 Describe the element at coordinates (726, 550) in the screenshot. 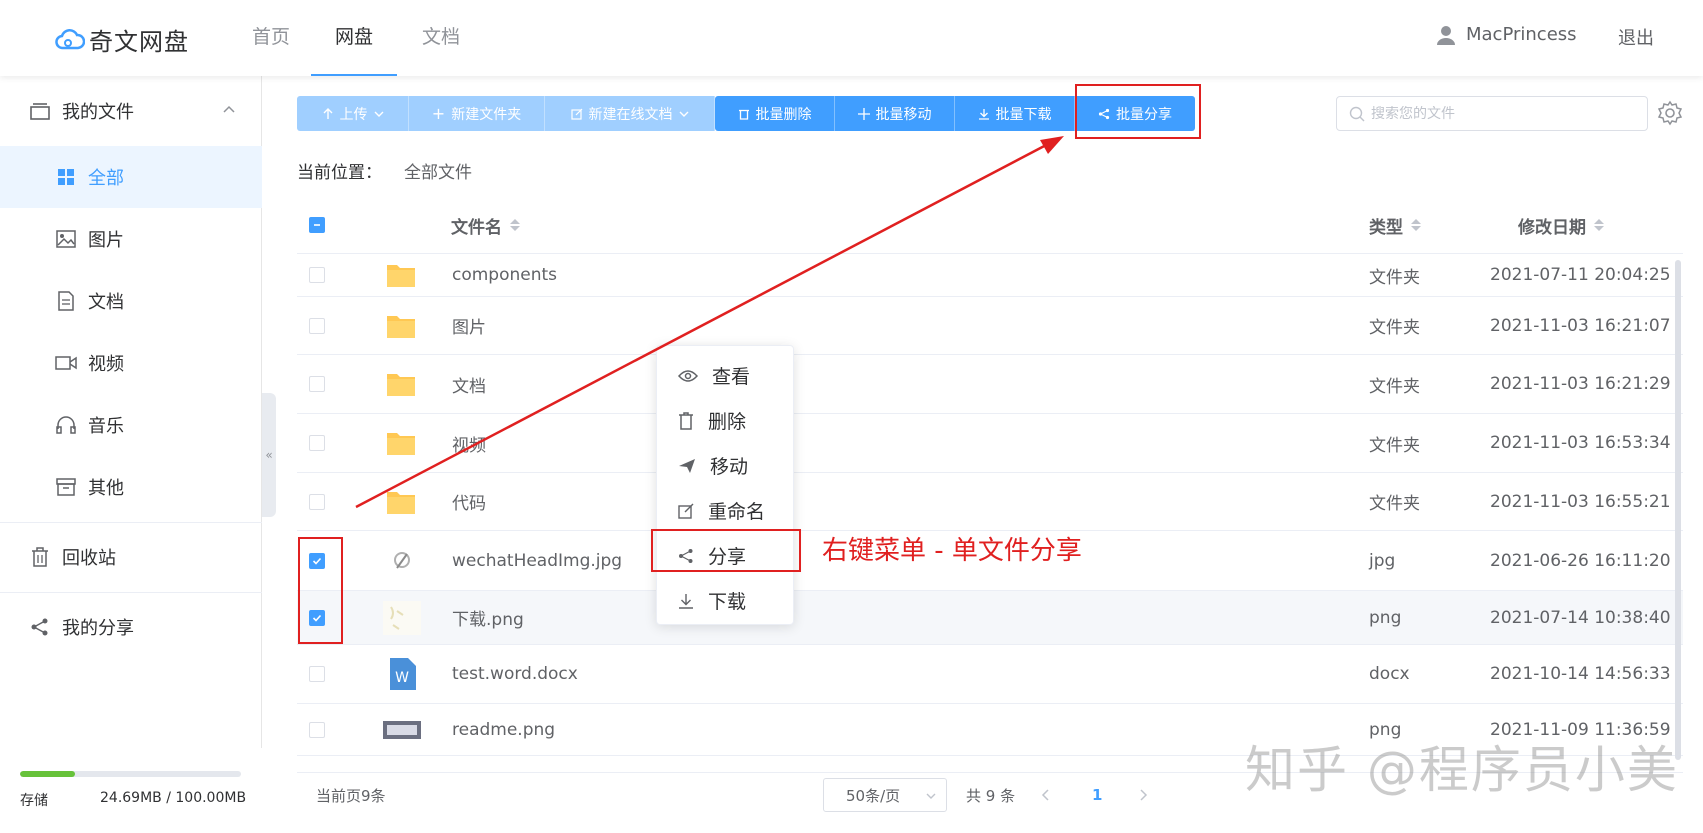

I see `annotation-box-context-share` at that location.